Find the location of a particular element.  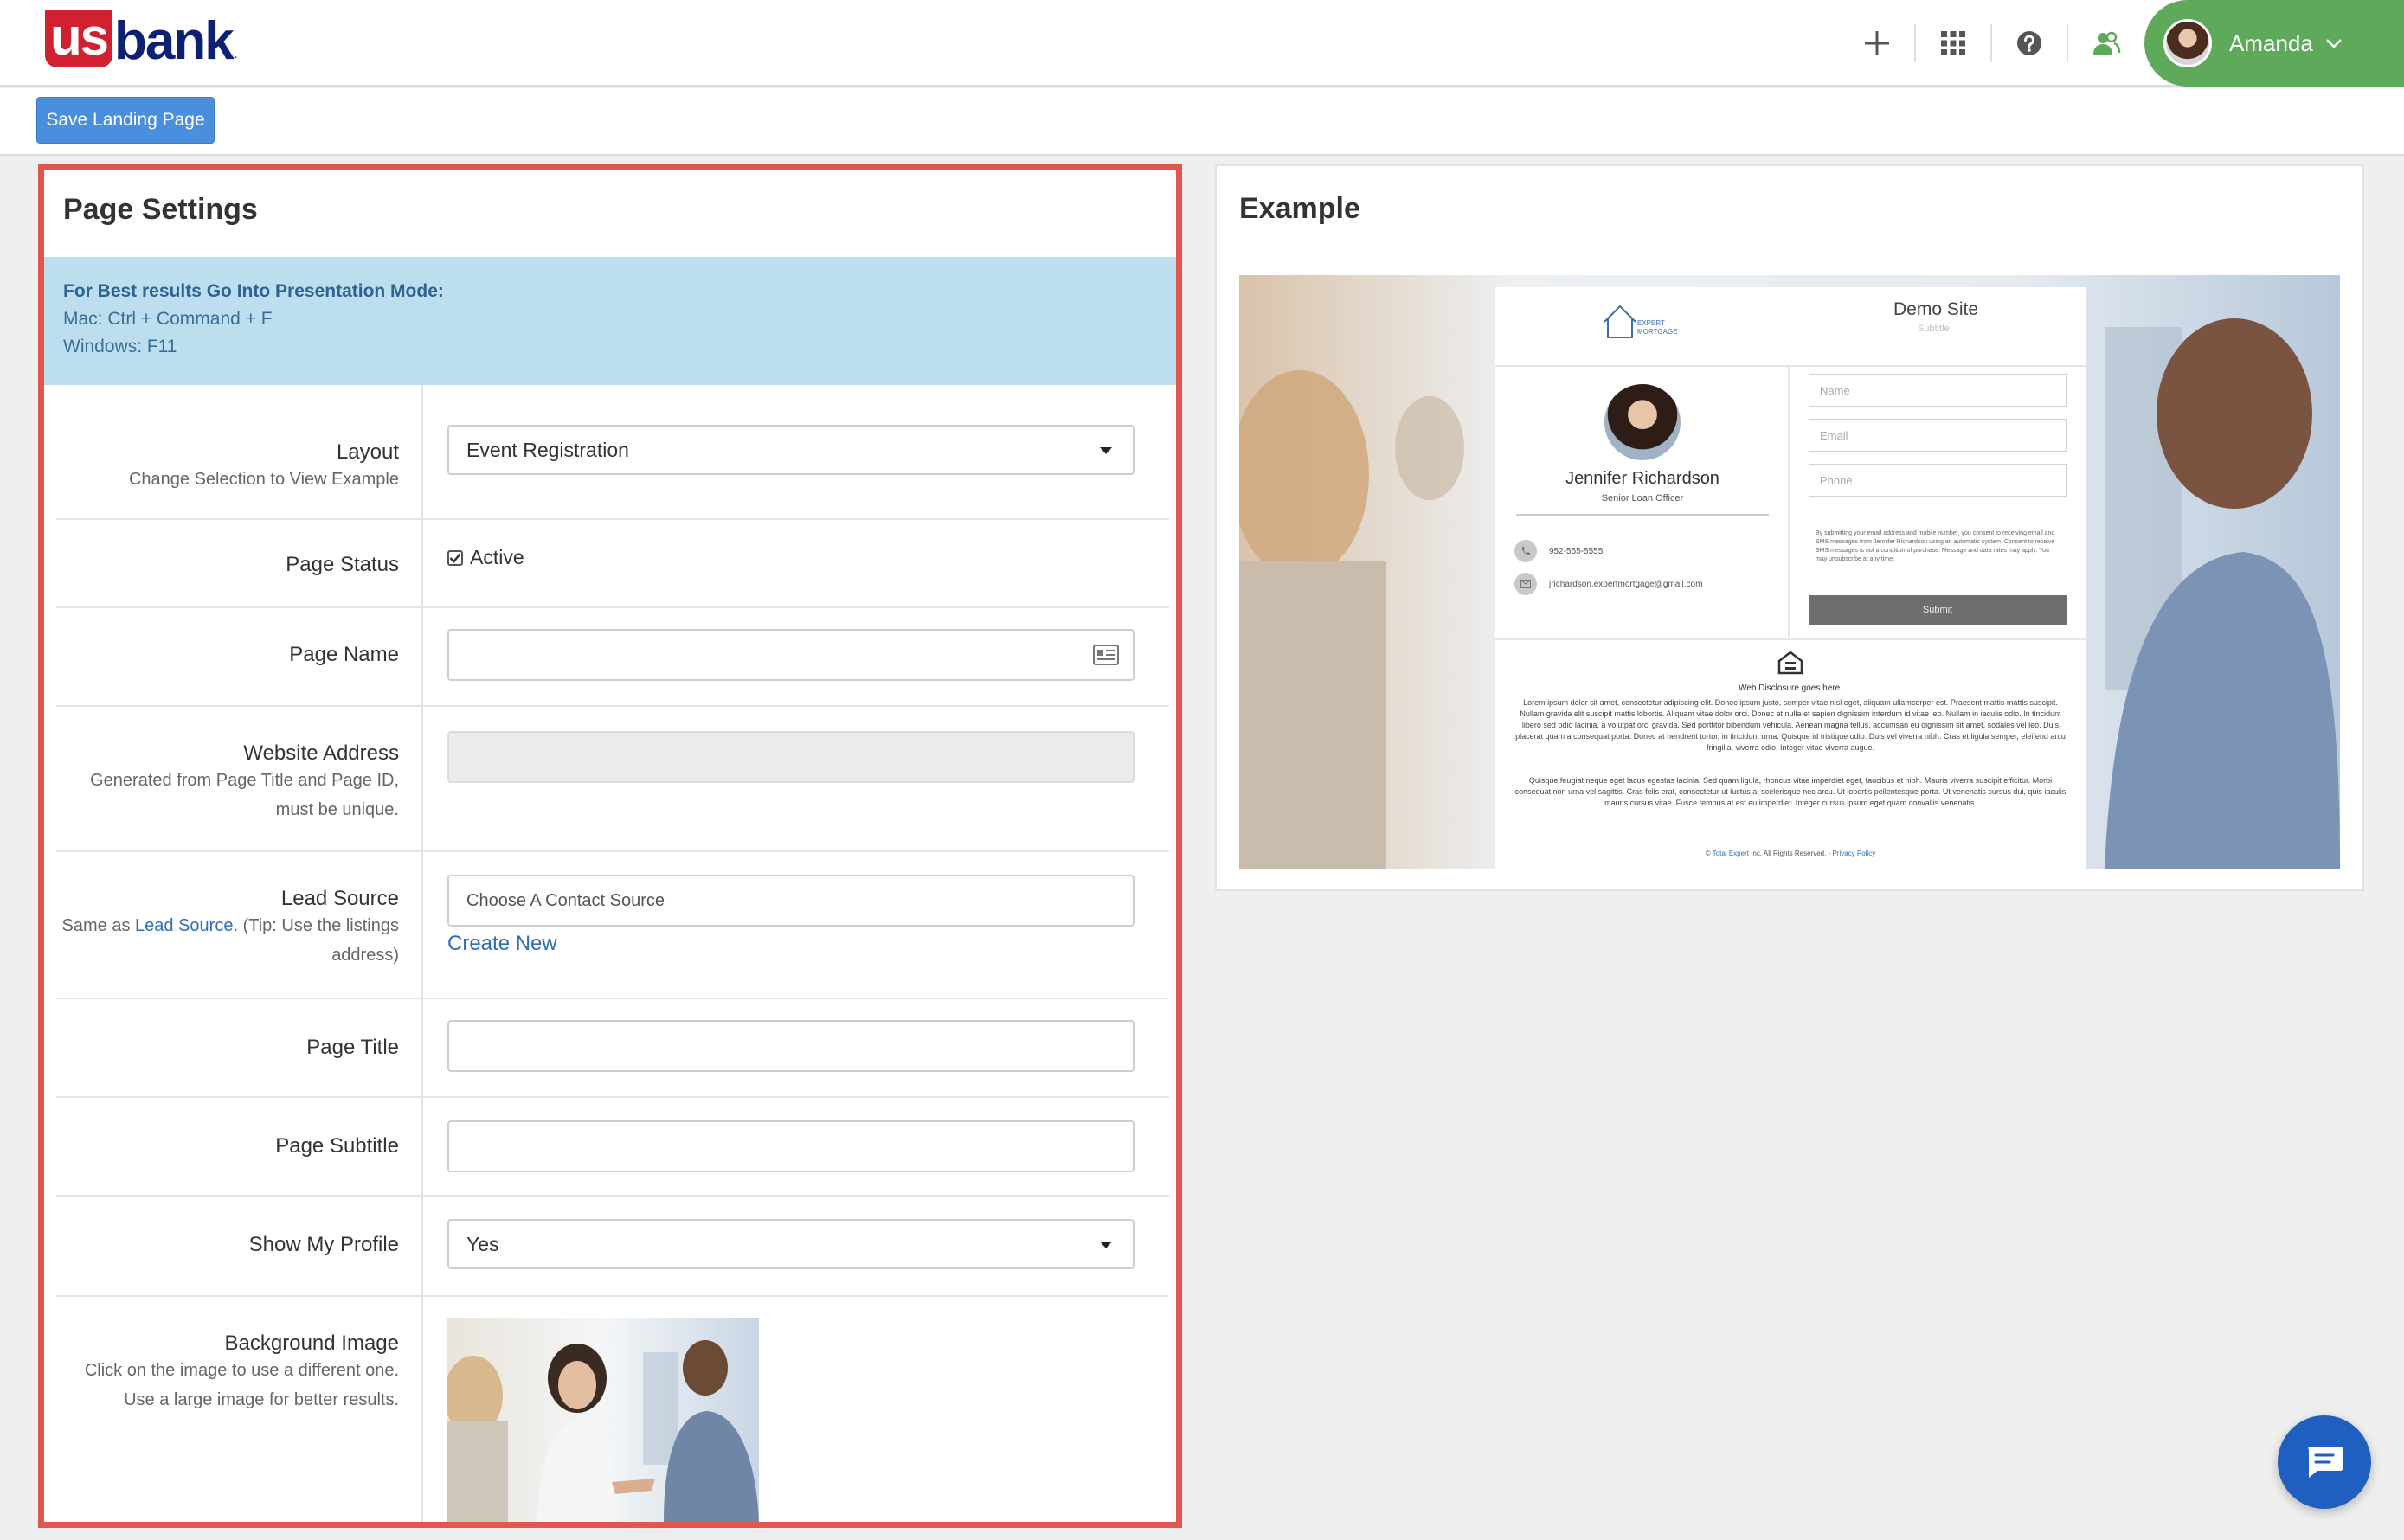

page-name-input is located at coordinates (791, 655).